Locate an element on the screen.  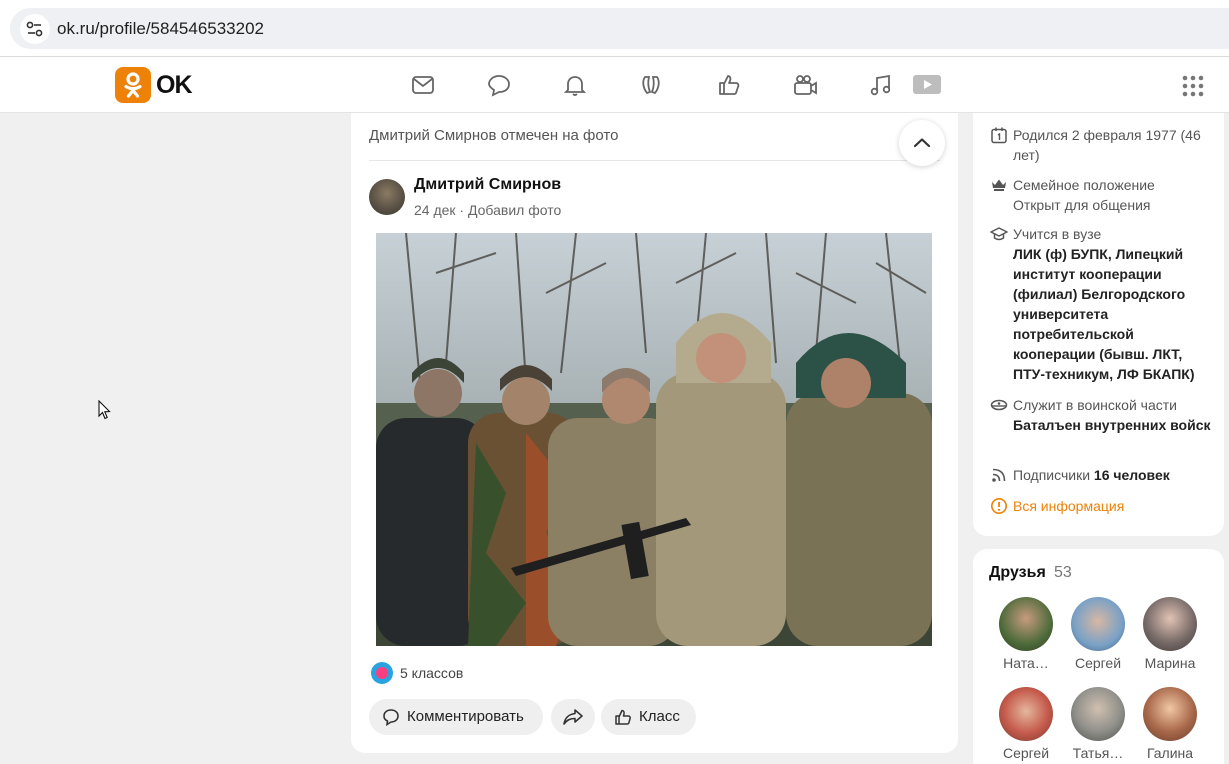
friends-count: 53 is located at coordinates (1063, 573).